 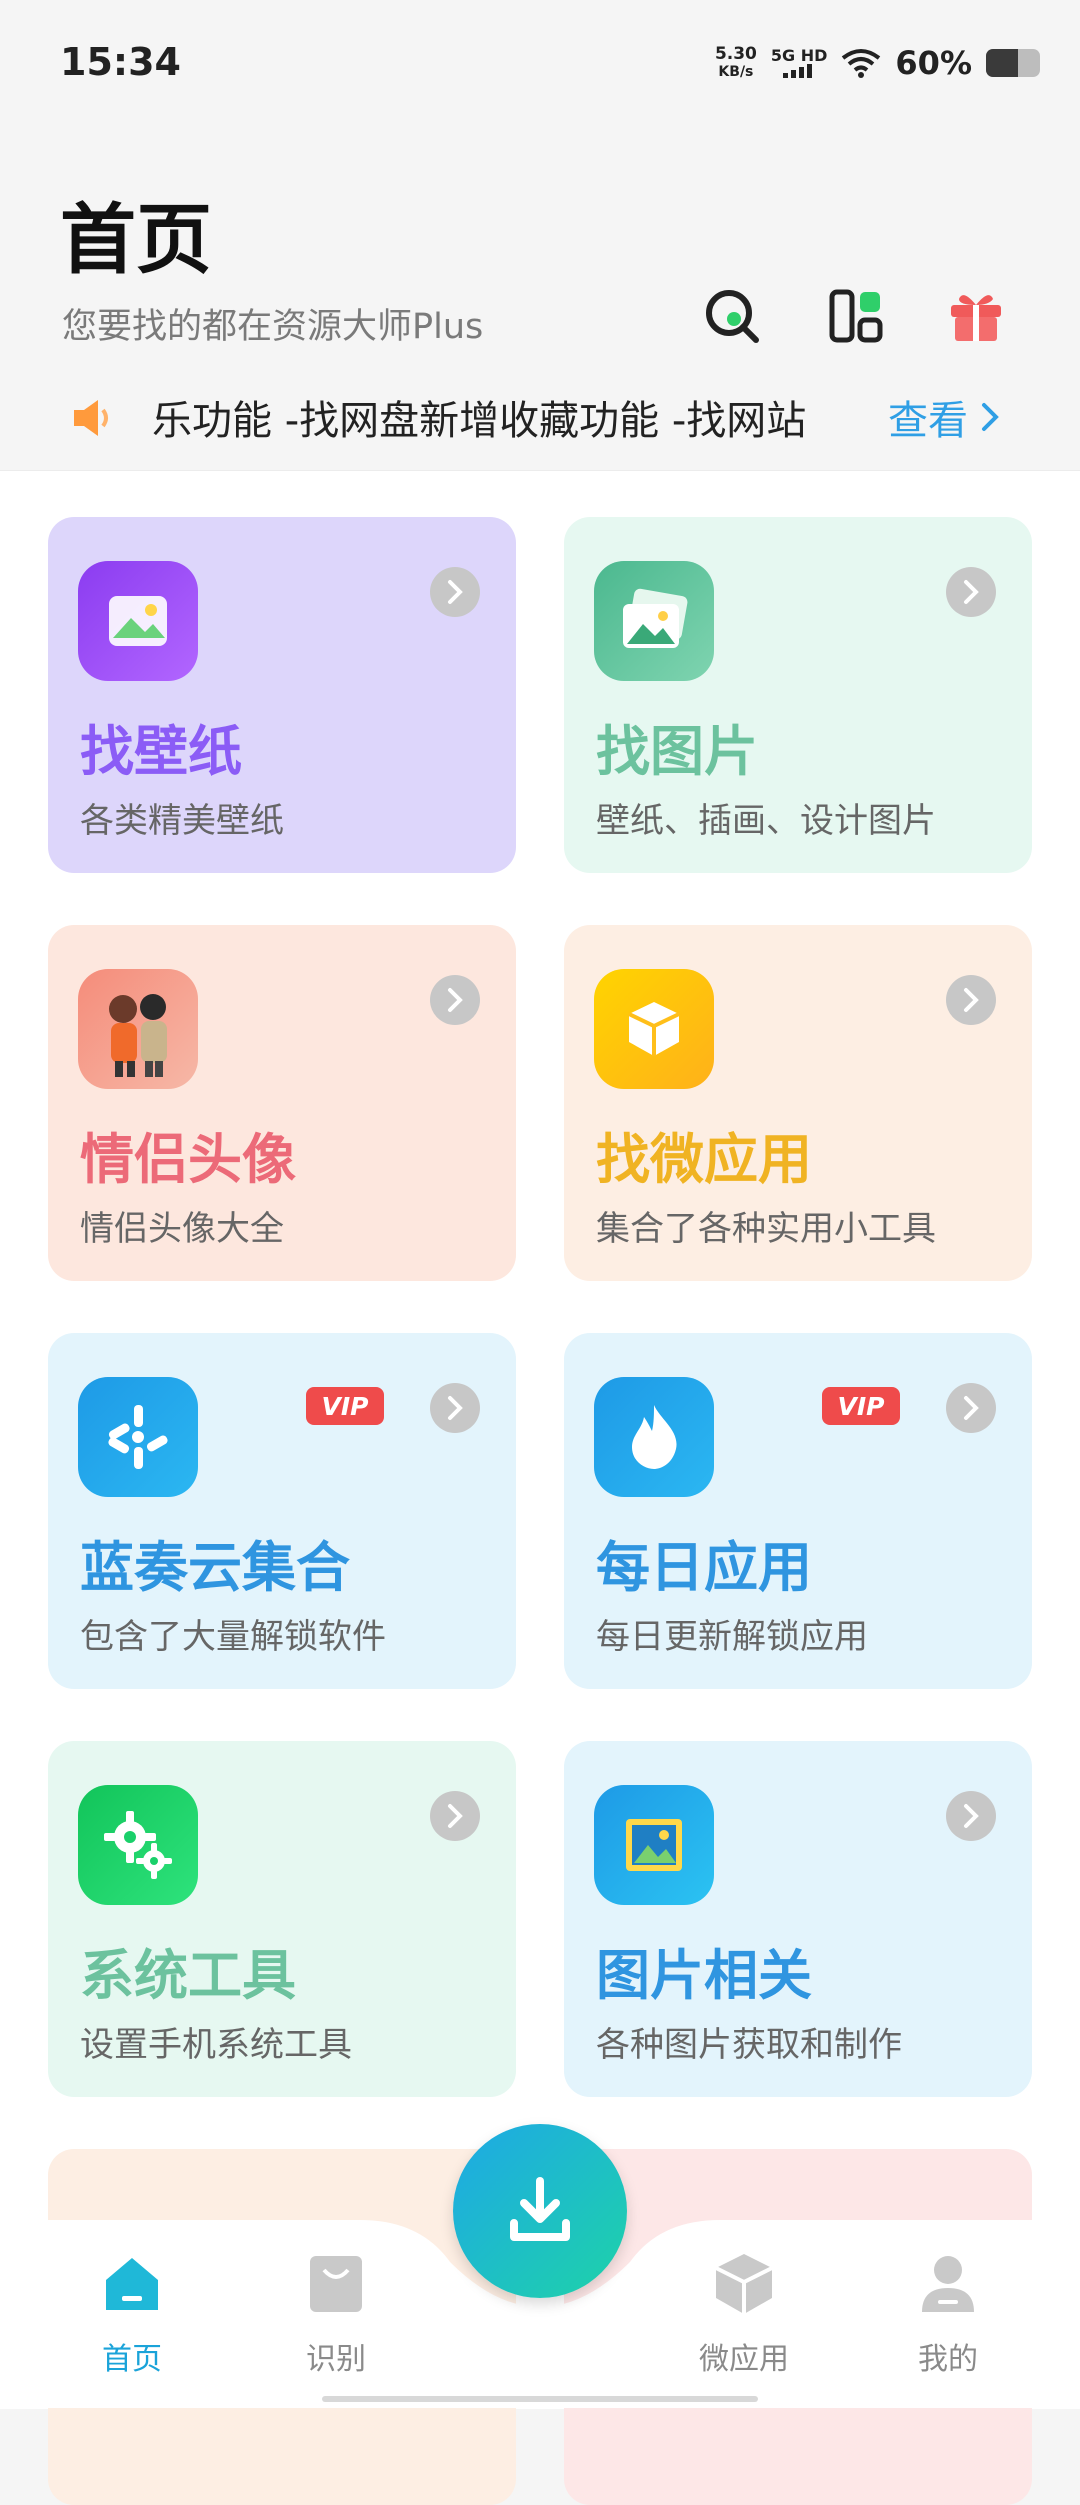 I want to click on wifi-icon, so click(x=861, y=63).